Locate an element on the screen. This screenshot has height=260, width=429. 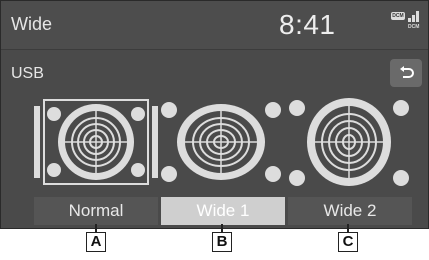
wide2-mode-button: Wide 2 is located at coordinates (350, 211).